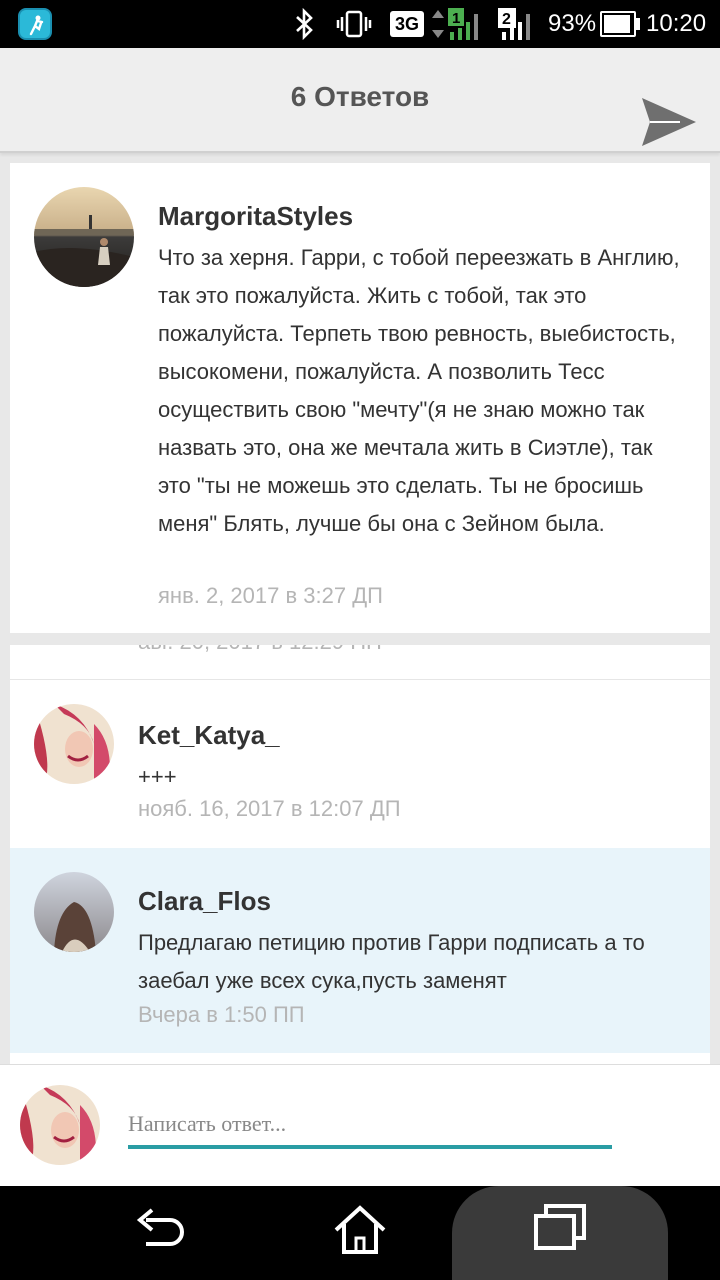 This screenshot has width=720, height=1280. I want to click on current-user-avatar, so click(60, 1125).